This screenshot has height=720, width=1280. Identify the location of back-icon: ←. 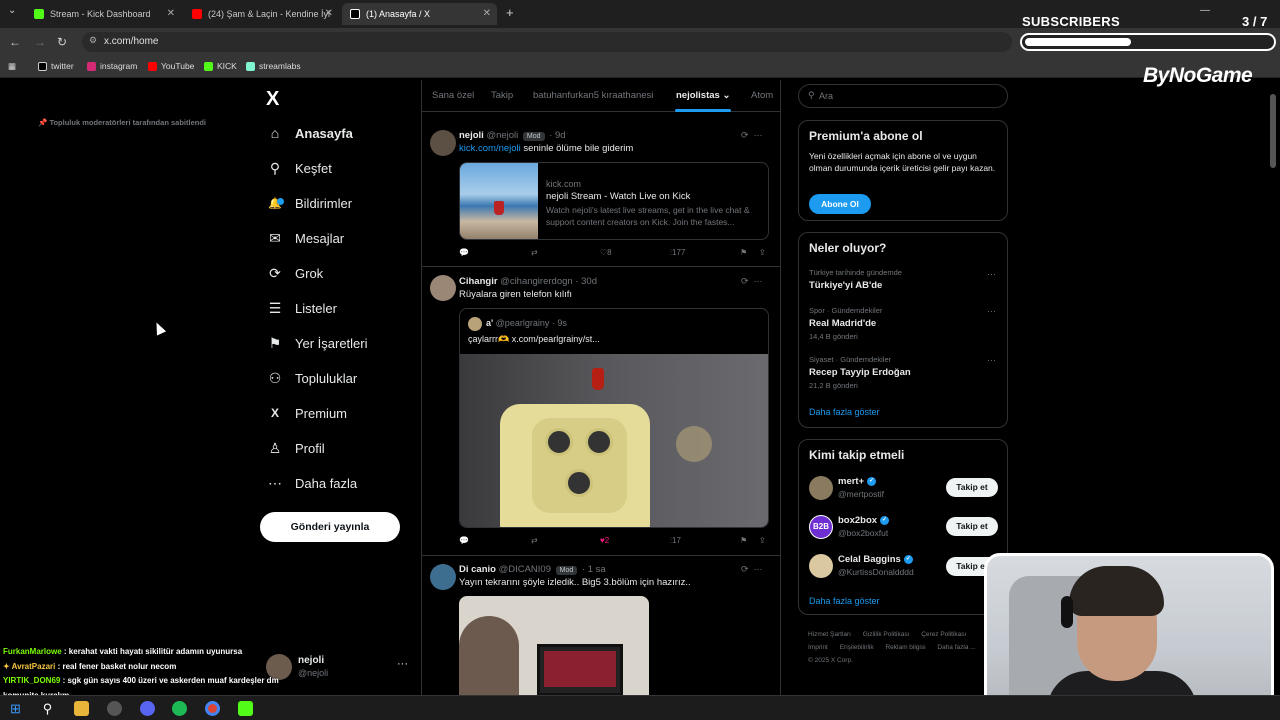
(15, 42).